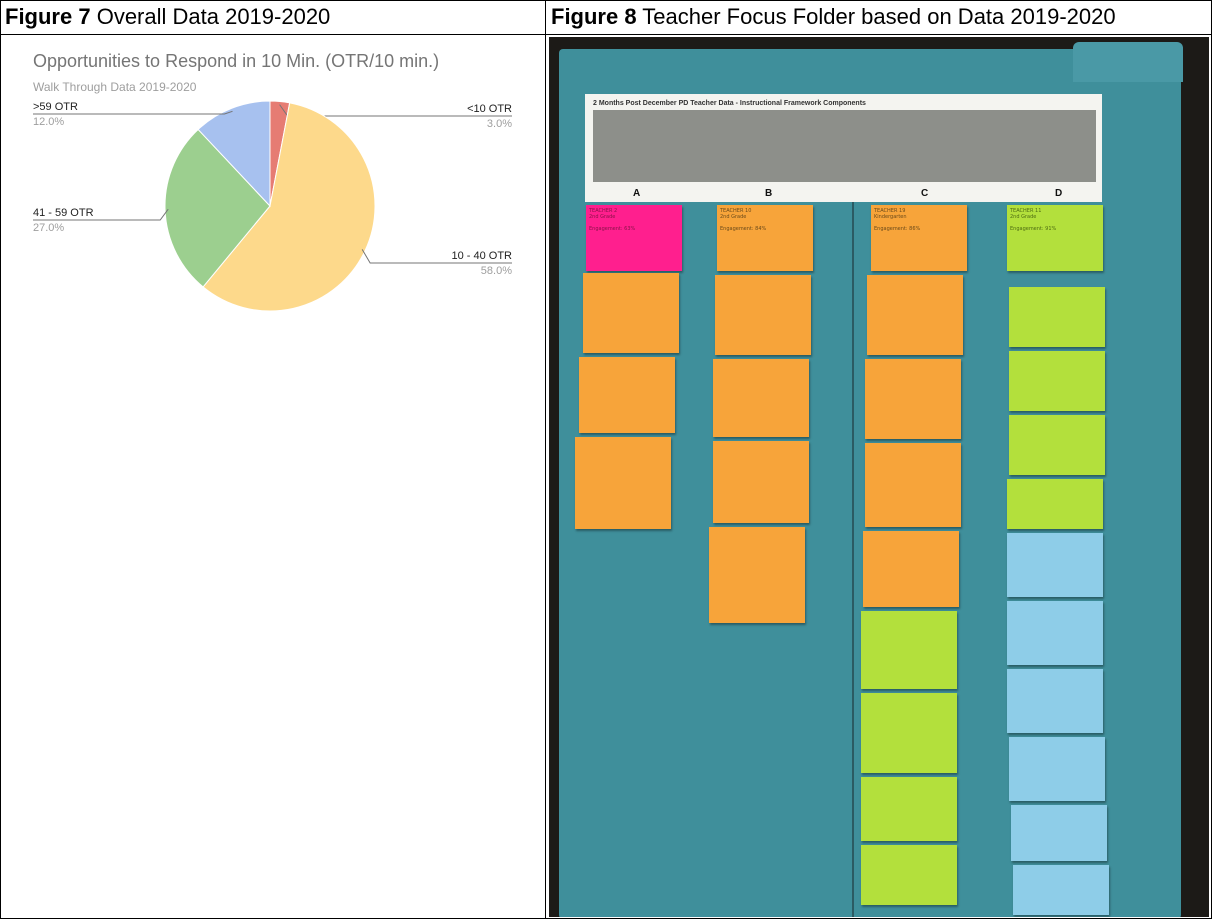 Image resolution: width=1212 pixels, height=919 pixels. What do you see at coordinates (925, 193) in the screenshot?
I see `column-letter-c: C` at bounding box center [925, 193].